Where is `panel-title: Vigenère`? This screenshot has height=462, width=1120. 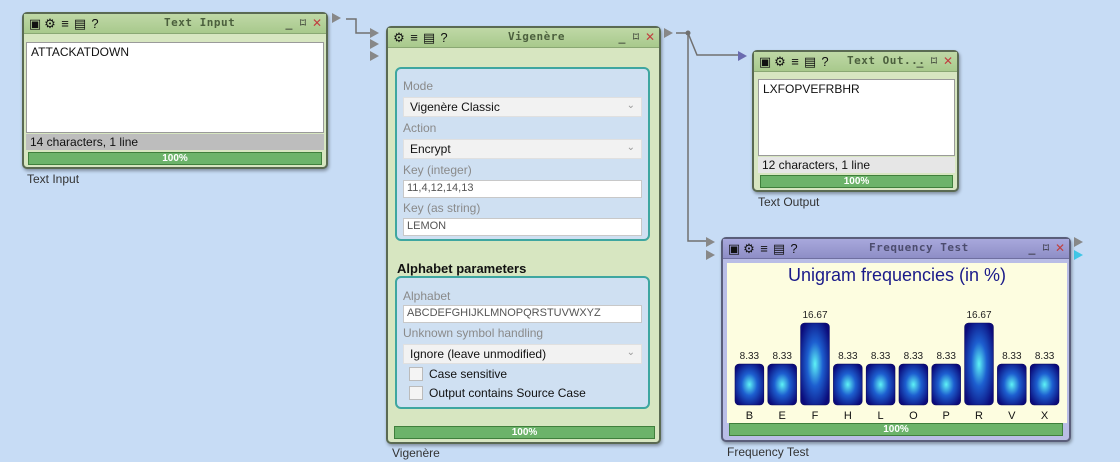
panel-title: Vigenère is located at coordinates (536, 36).